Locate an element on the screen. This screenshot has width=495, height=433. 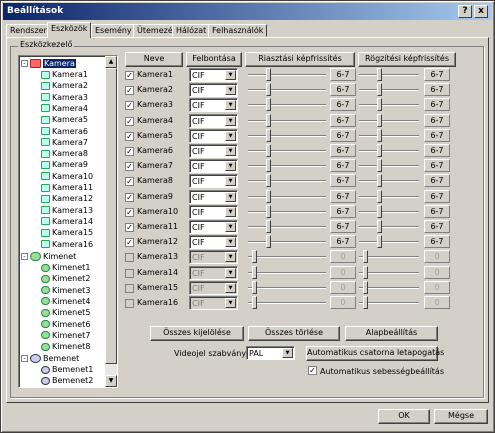
tree-item-camera: Kamera8 is located at coordinates (64, 153).